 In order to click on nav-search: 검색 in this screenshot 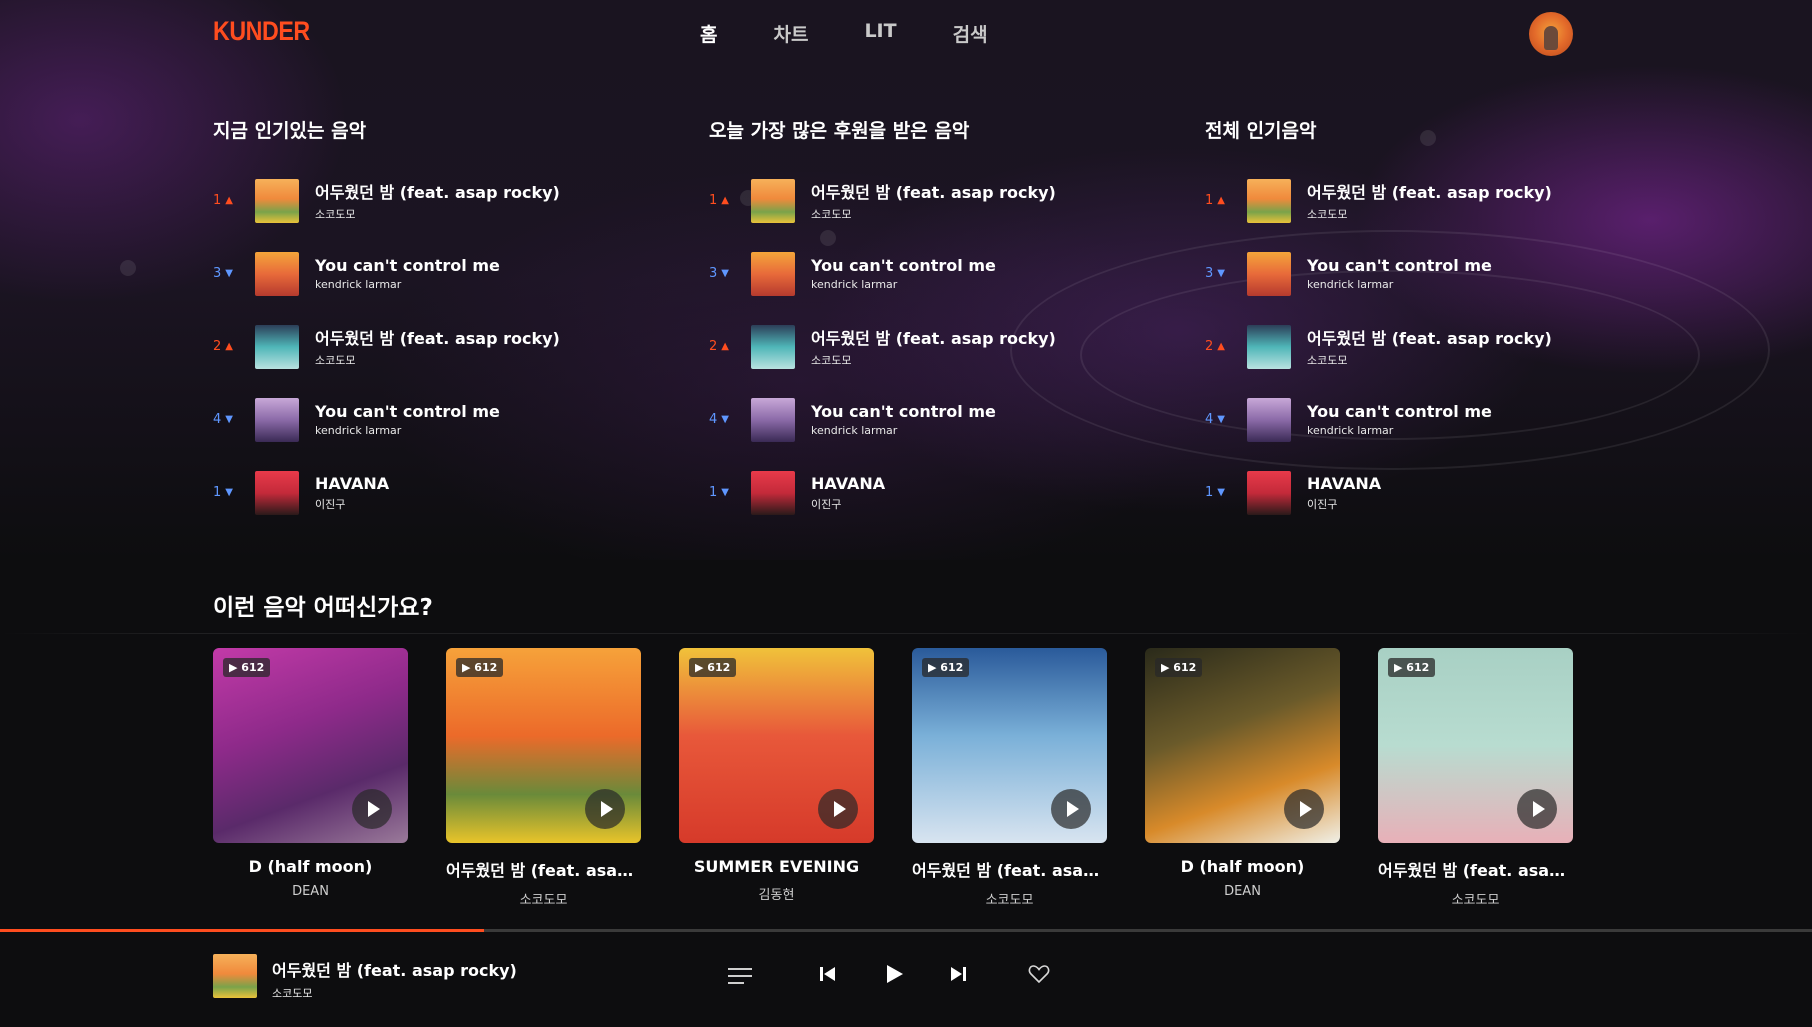, I will do `click(970, 33)`.